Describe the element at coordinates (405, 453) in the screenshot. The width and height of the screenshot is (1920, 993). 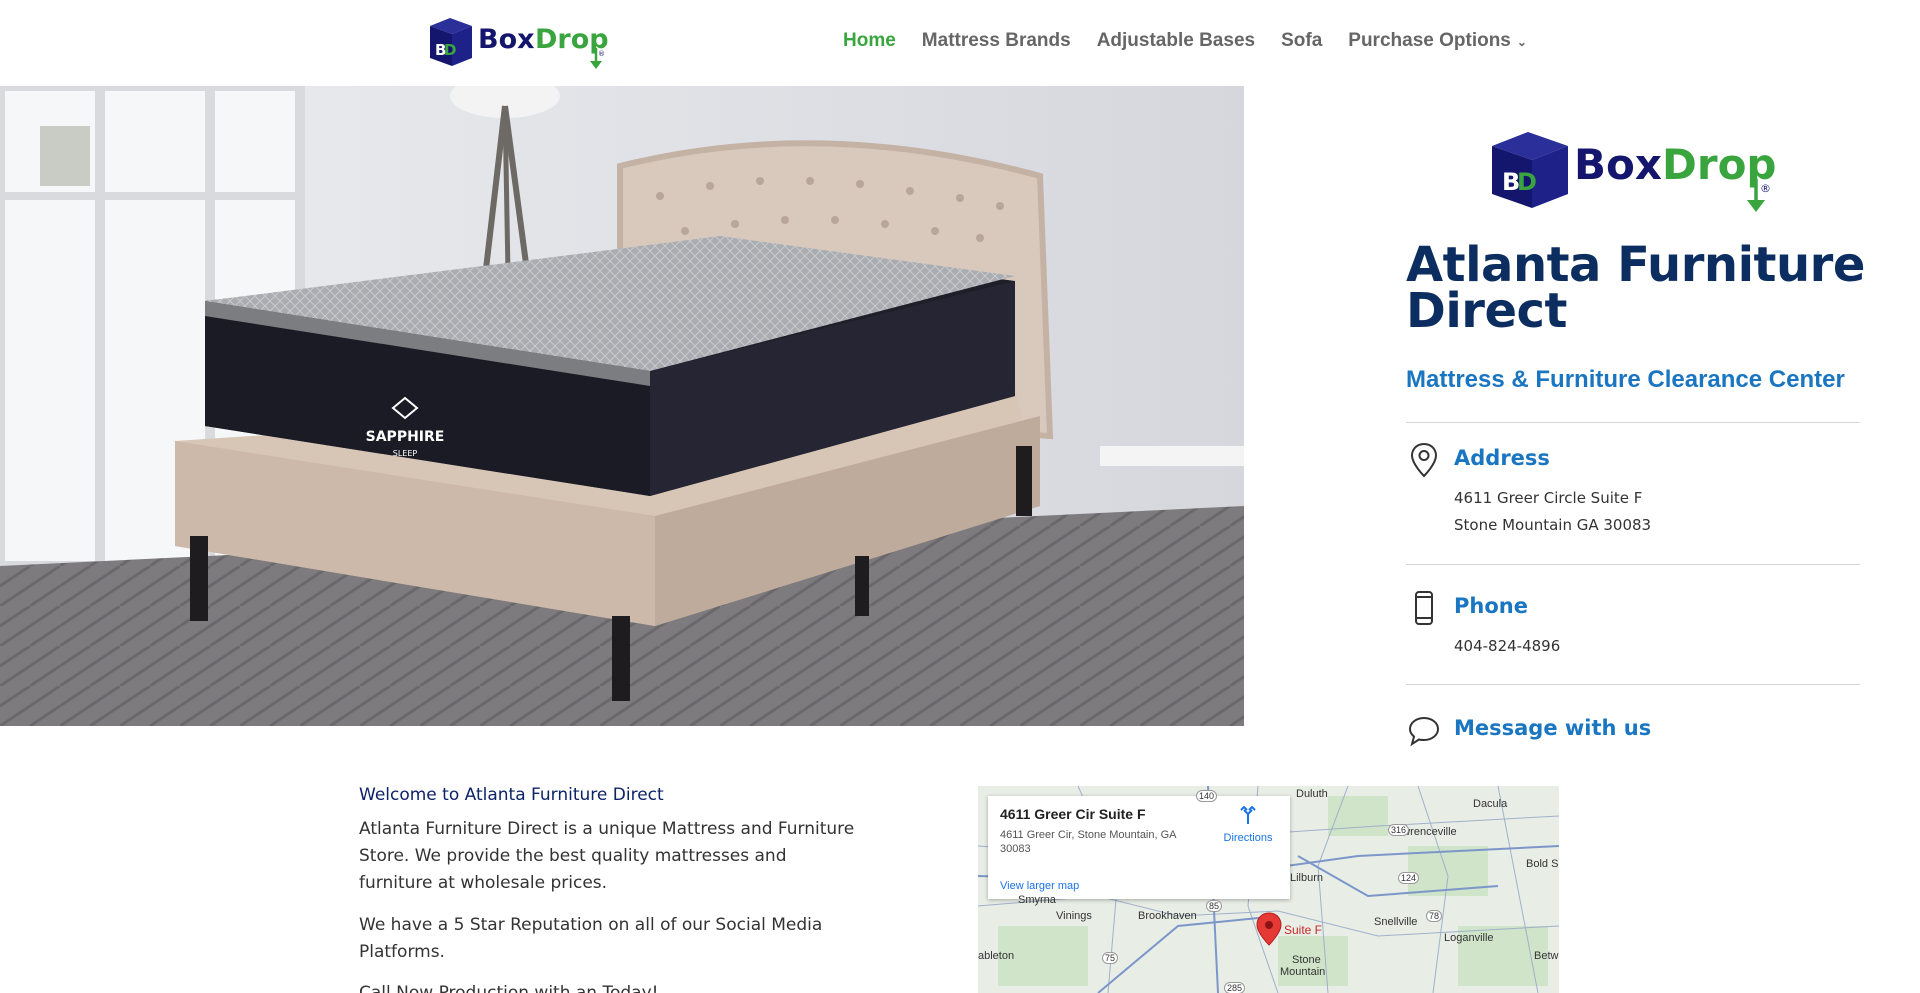
I see `mattress-sub-label: SLEEP` at that location.